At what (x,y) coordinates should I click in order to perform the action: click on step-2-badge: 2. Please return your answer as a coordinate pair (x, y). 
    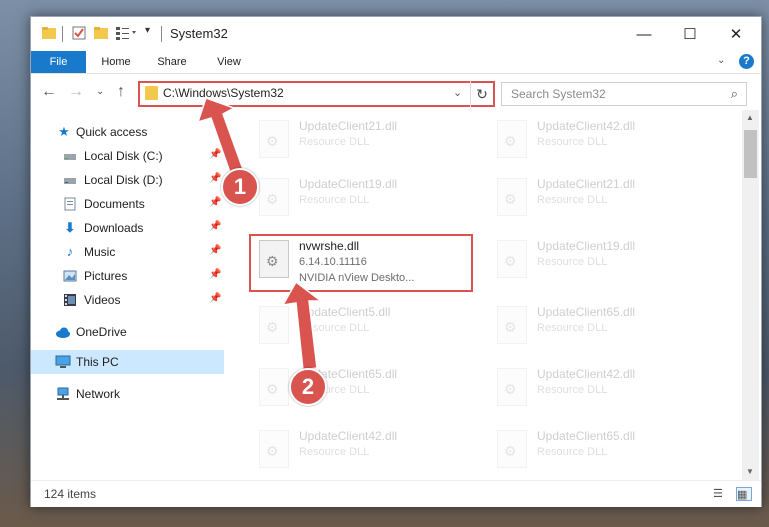
    Looking at the image, I should click on (308, 387).